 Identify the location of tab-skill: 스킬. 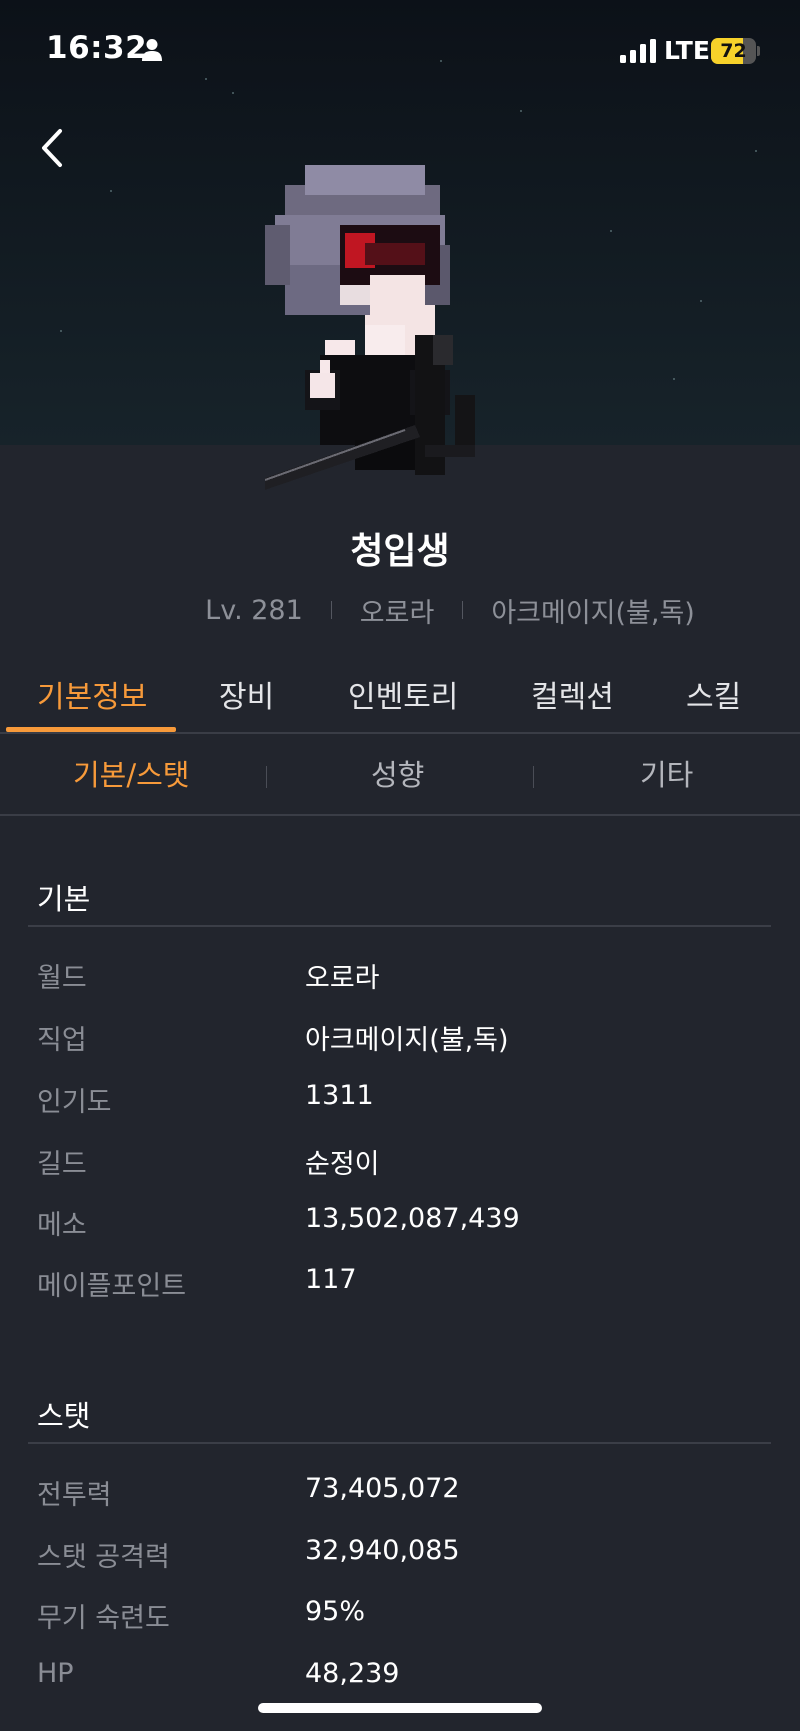
(713, 694).